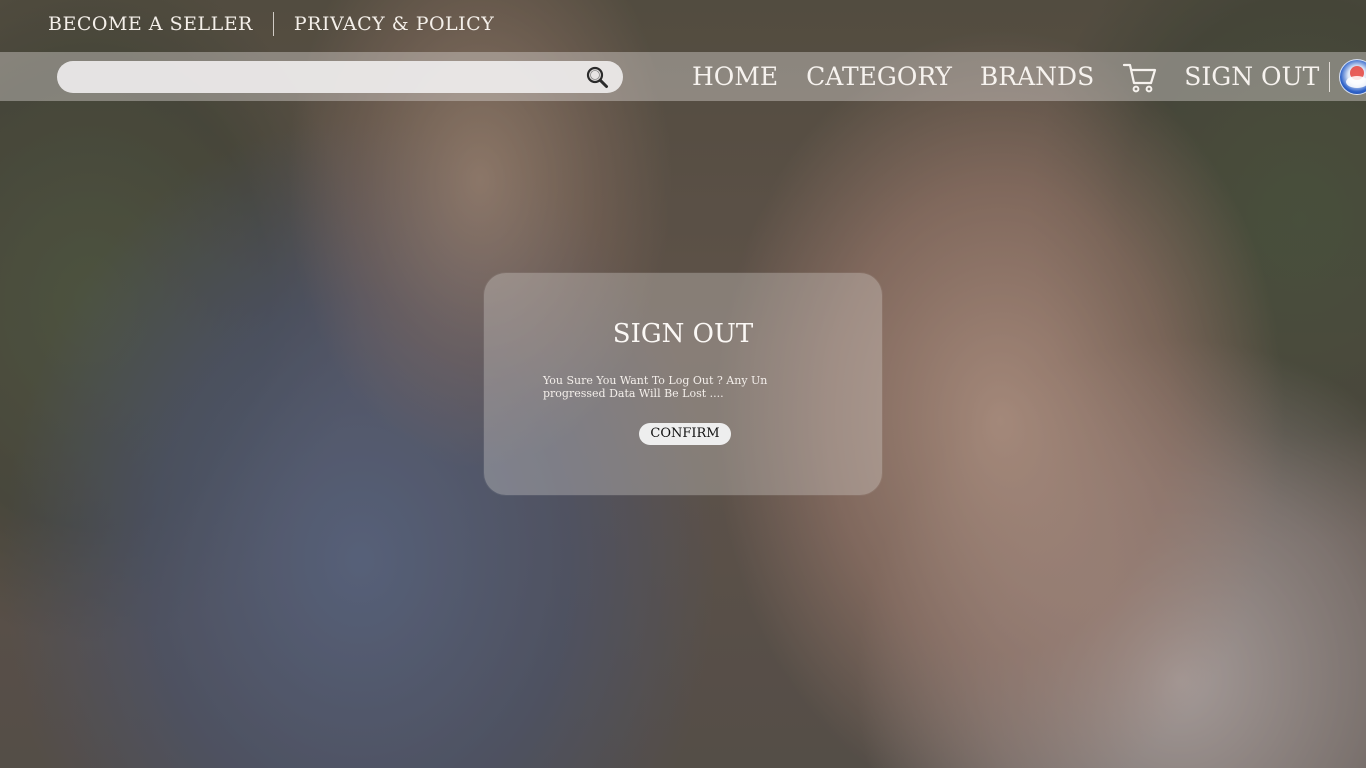 The height and width of the screenshot is (768, 1366). I want to click on confirm-button: CONFIRM, so click(685, 434).